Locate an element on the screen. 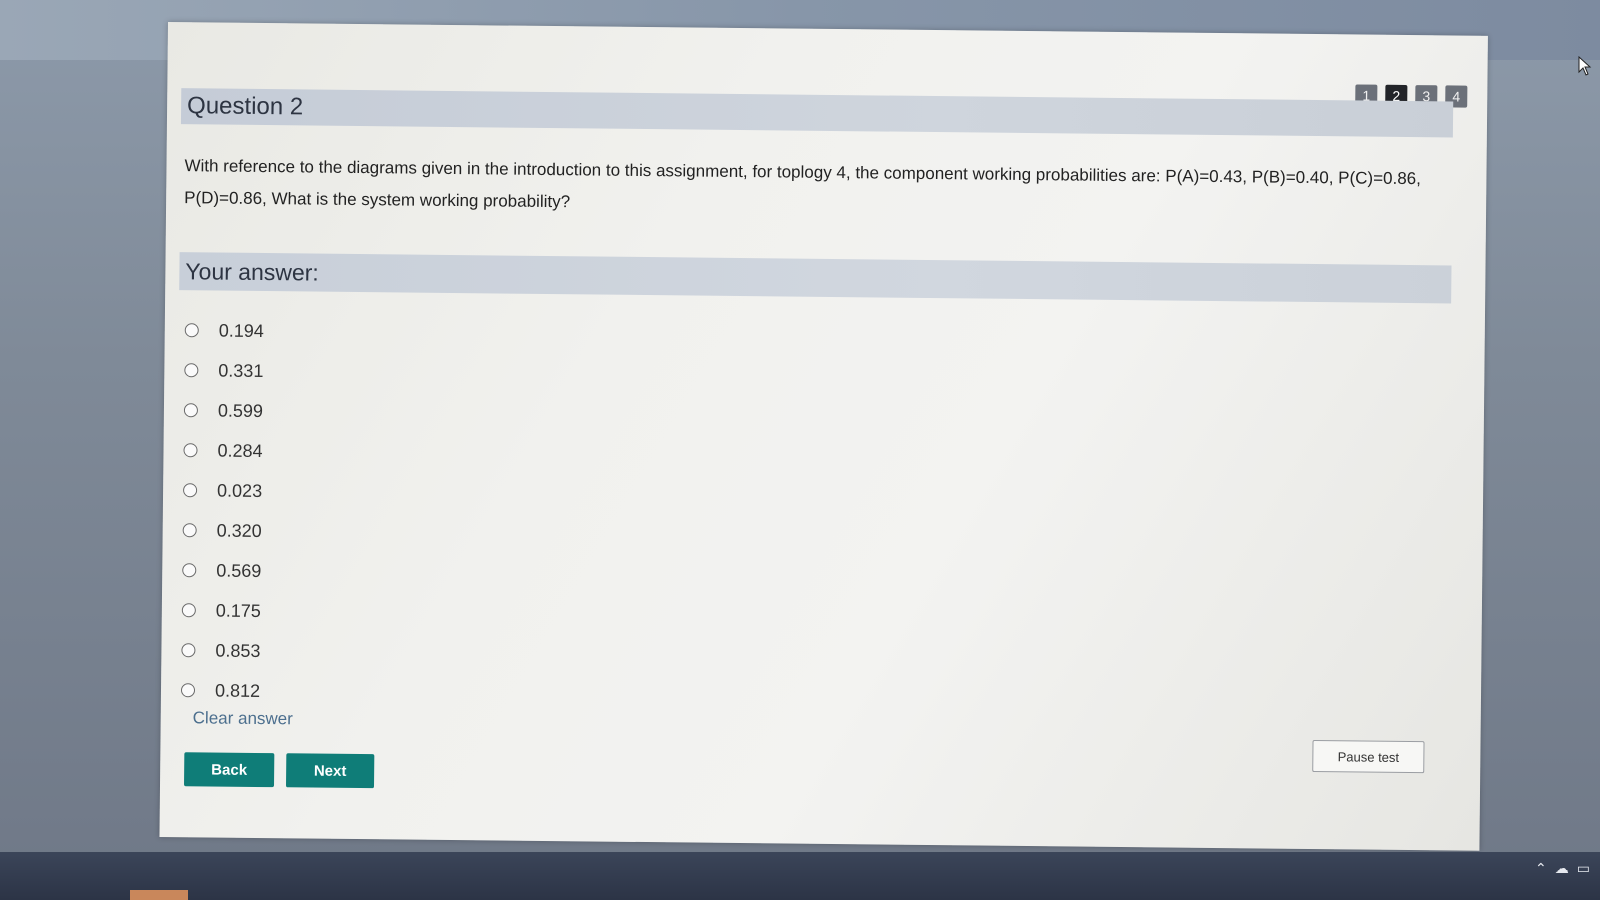 This screenshot has width=1600, height=900. answer-option-label: 0.569 is located at coordinates (239, 570).